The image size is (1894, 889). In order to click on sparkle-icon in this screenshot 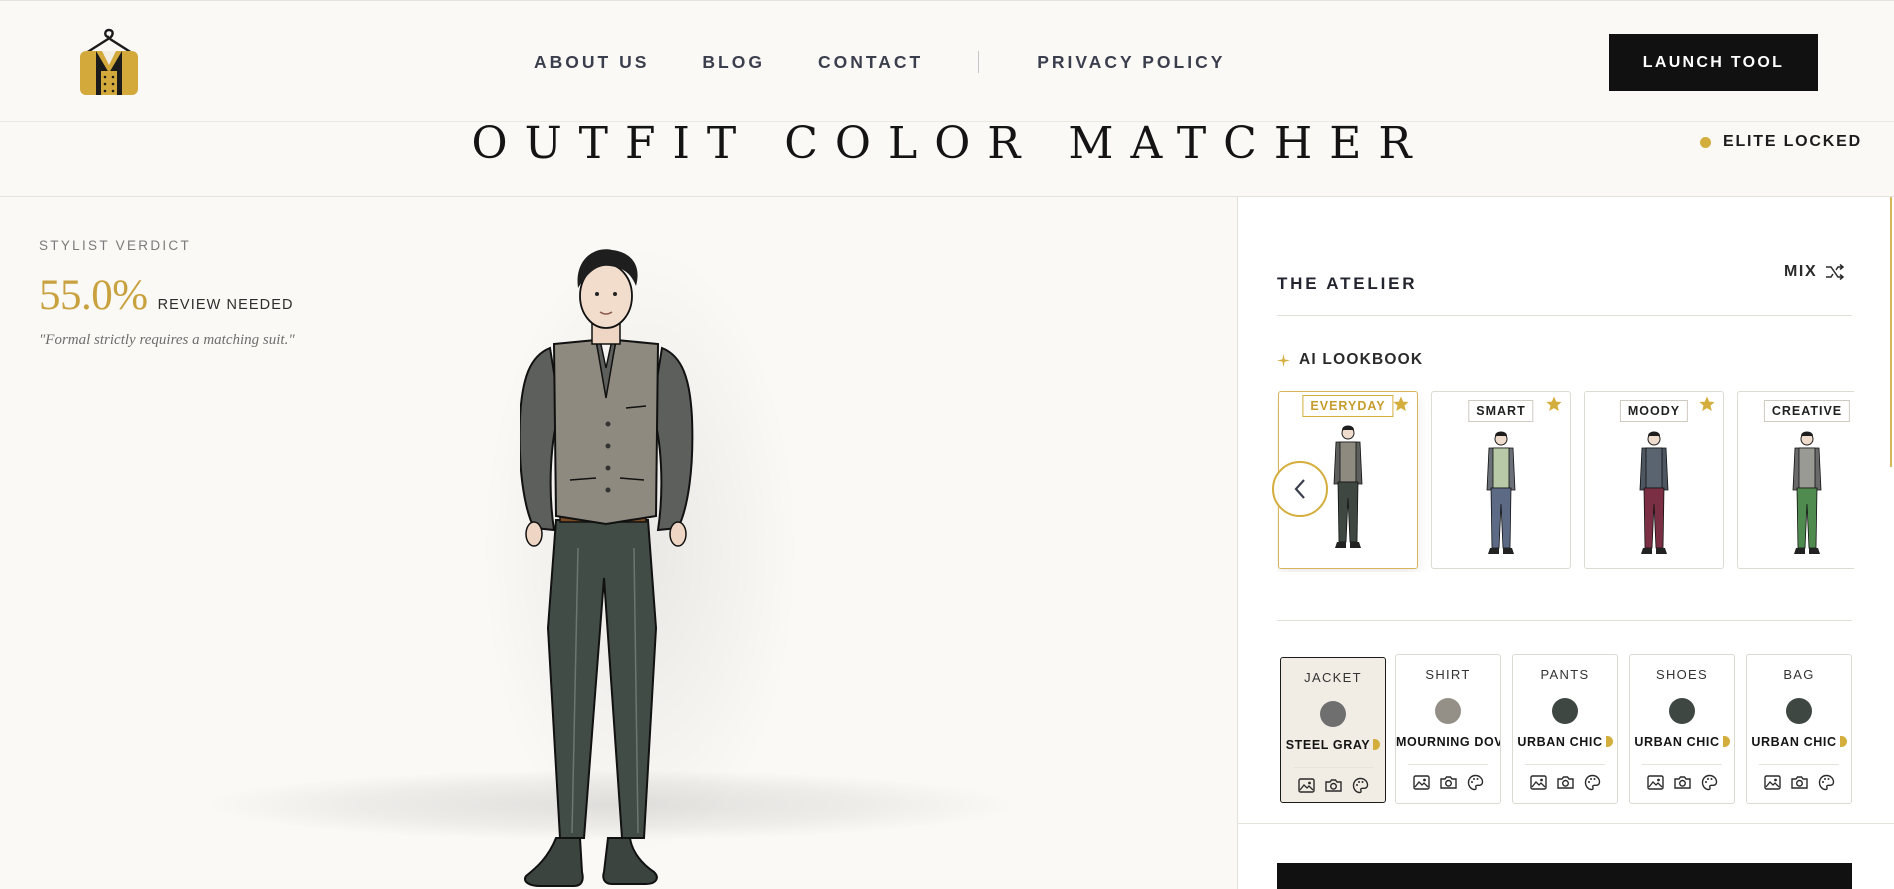, I will do `click(1283, 360)`.